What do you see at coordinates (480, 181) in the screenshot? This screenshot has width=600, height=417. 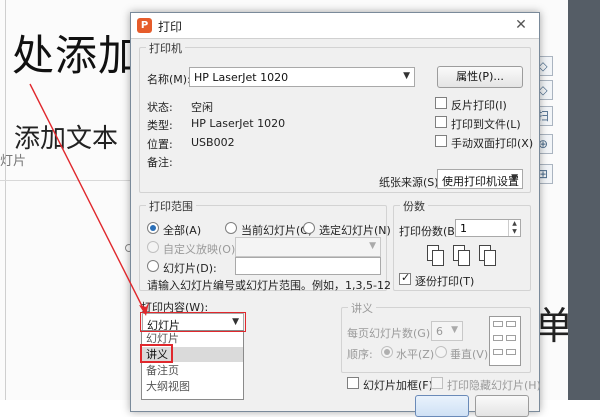 I see `paper-source-value: 使用打印机设置` at bounding box center [480, 181].